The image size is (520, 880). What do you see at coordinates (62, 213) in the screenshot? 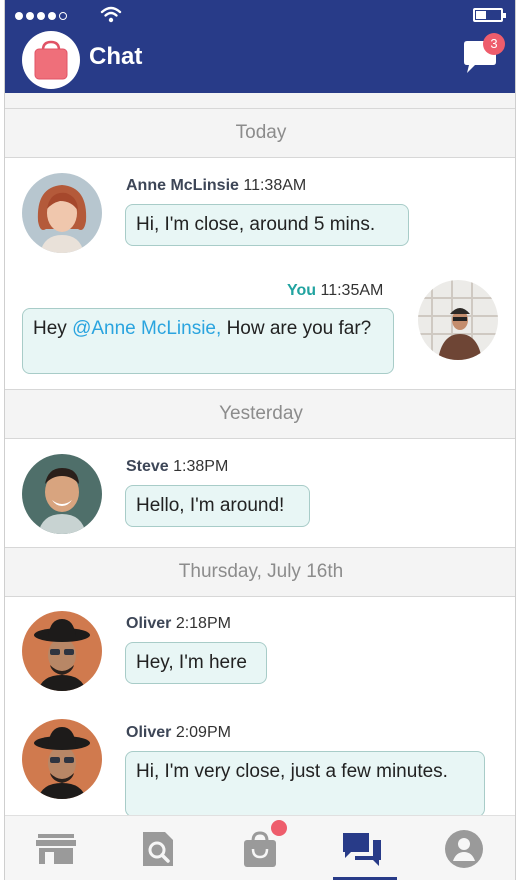
I see `avatar-anne` at bounding box center [62, 213].